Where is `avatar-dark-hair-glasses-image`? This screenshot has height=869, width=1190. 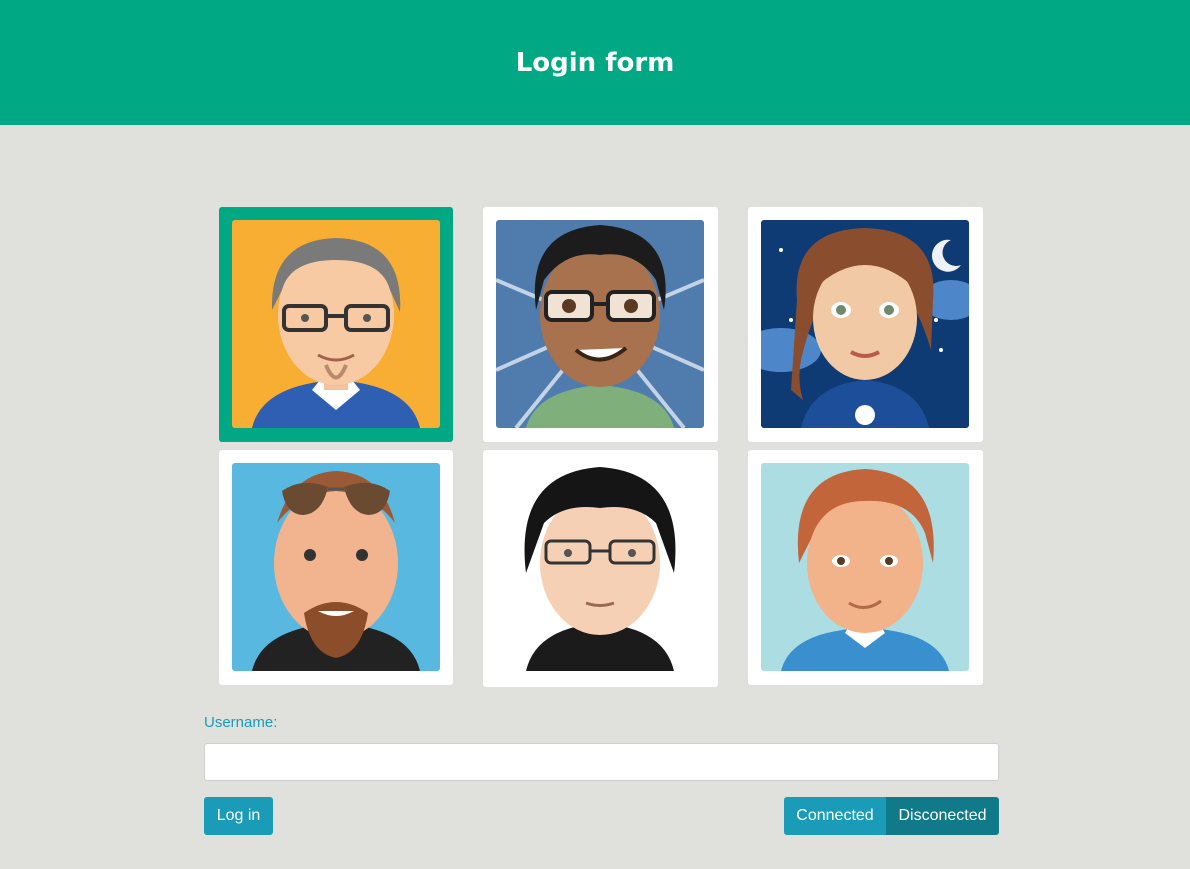 avatar-dark-hair-glasses-image is located at coordinates (600, 324).